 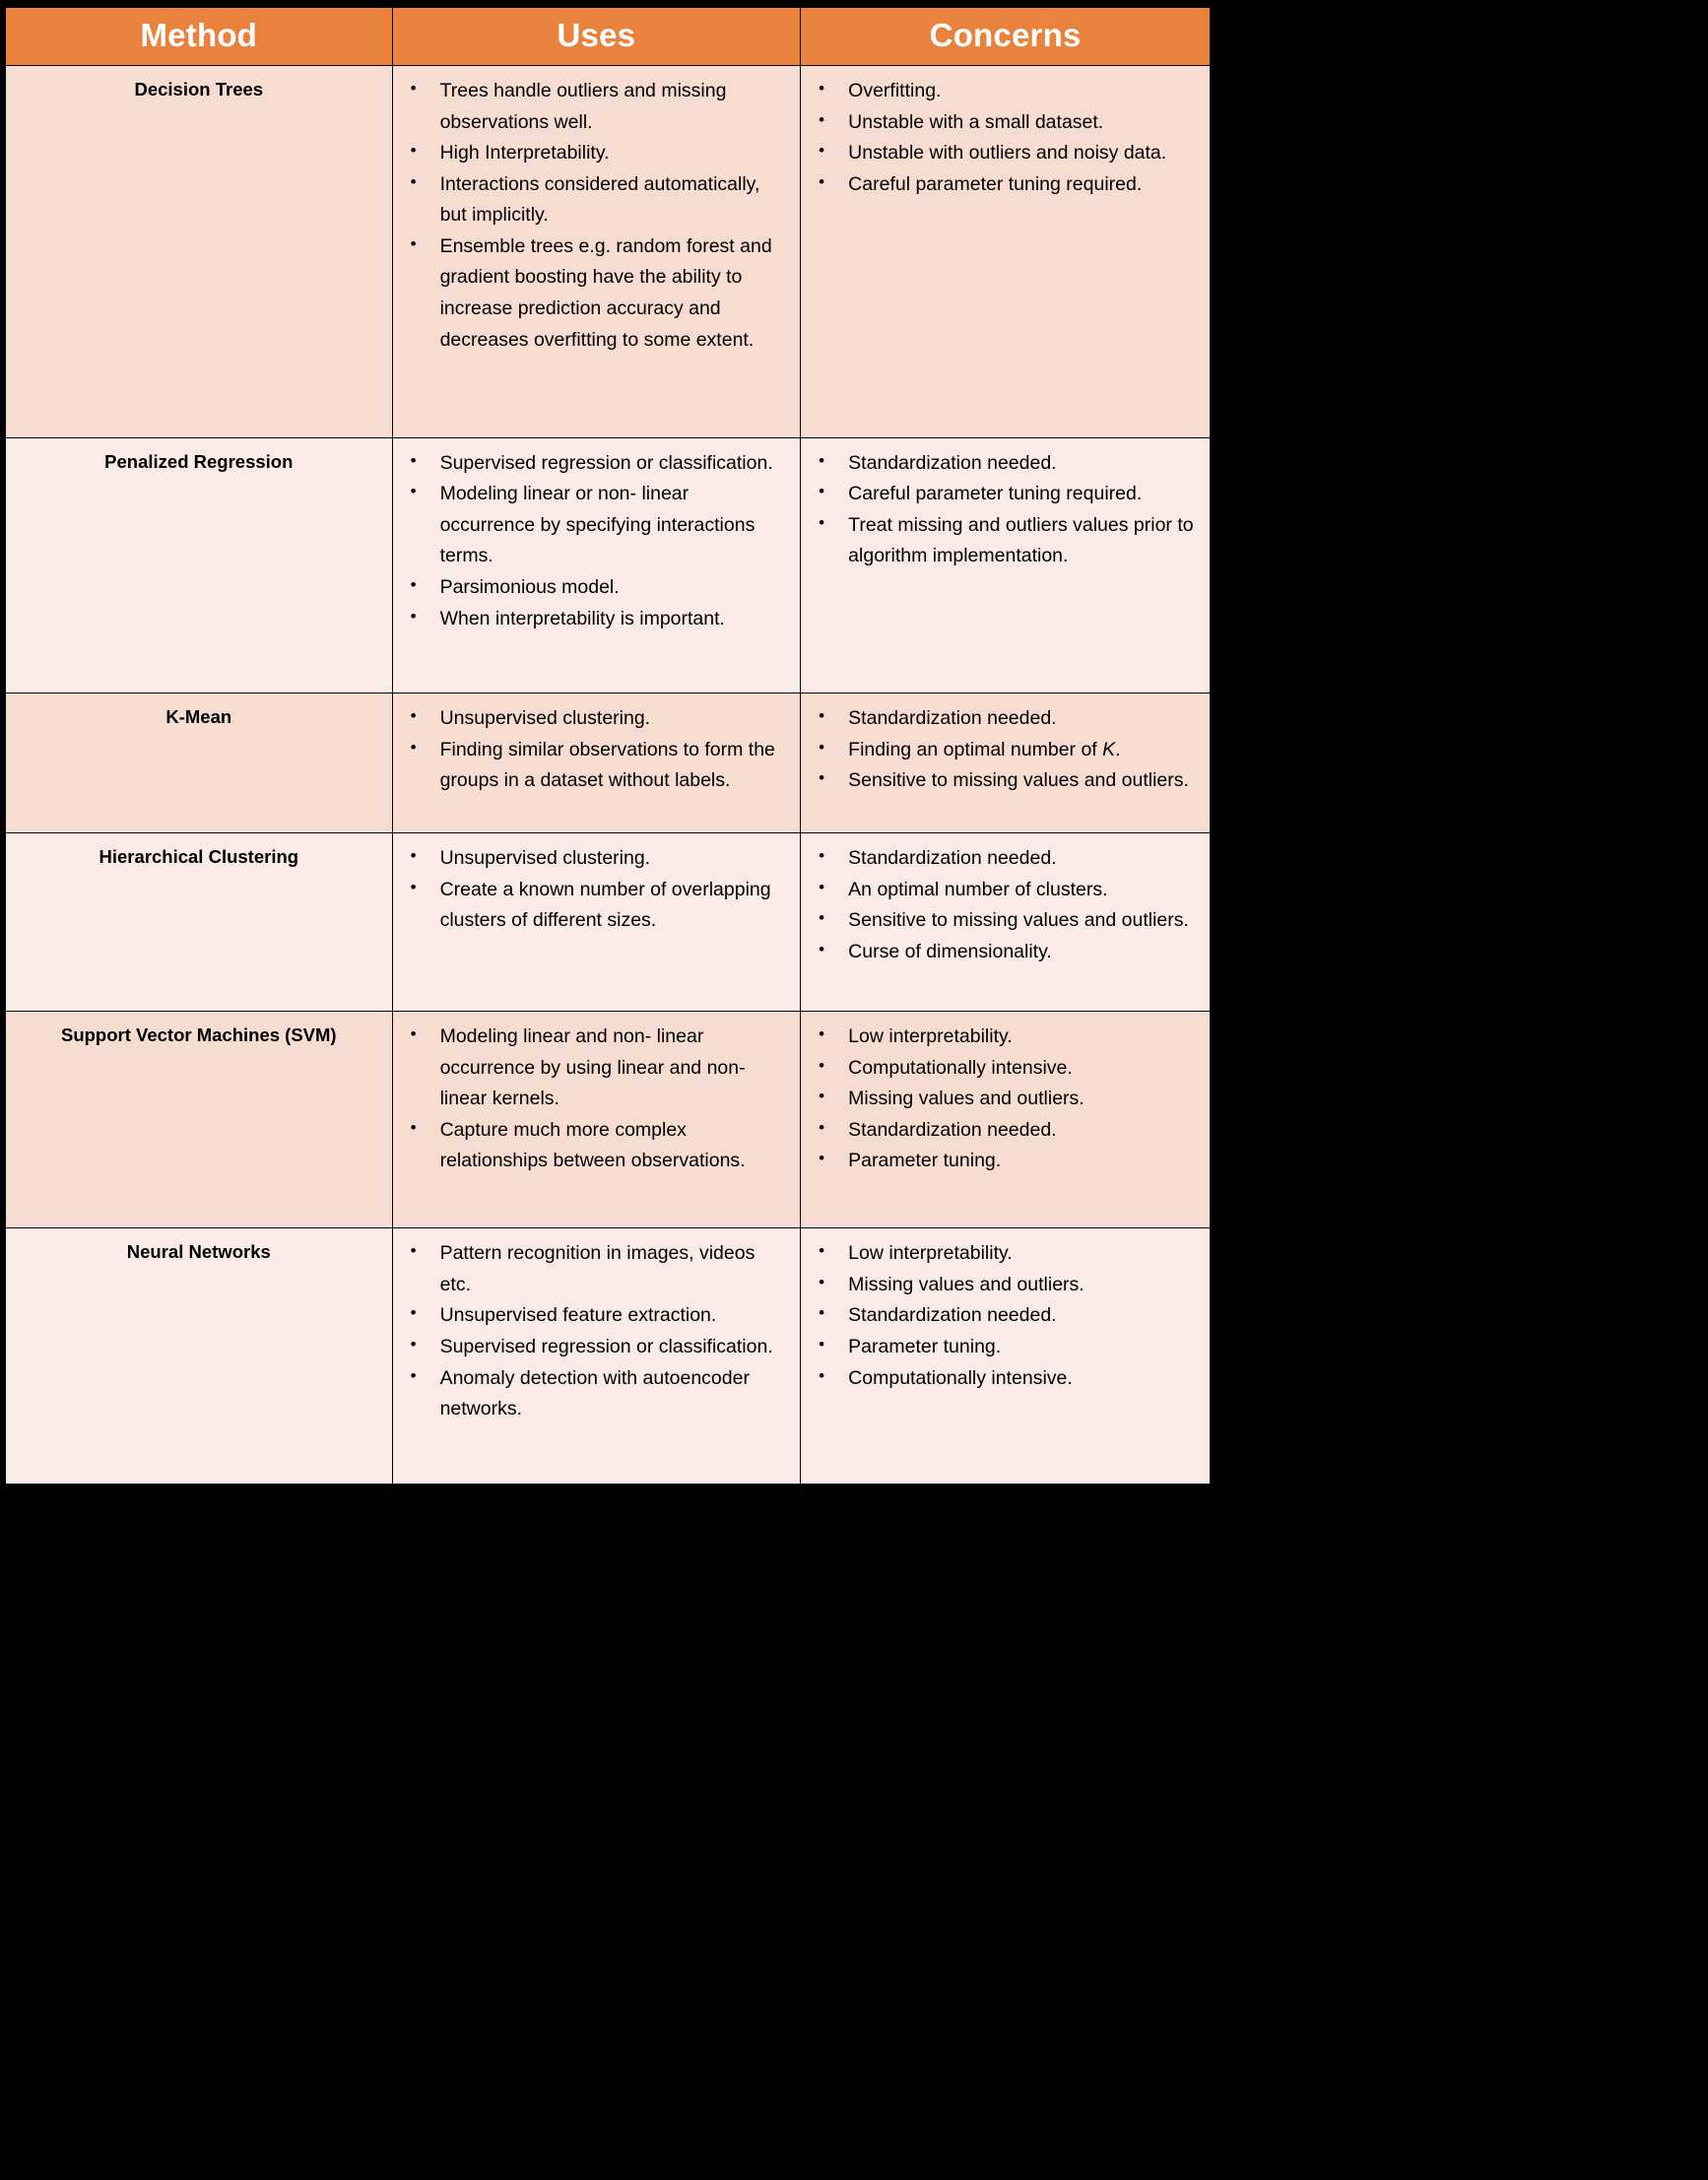 I want to click on method-cell: Penalized Regression, so click(x=199, y=565).